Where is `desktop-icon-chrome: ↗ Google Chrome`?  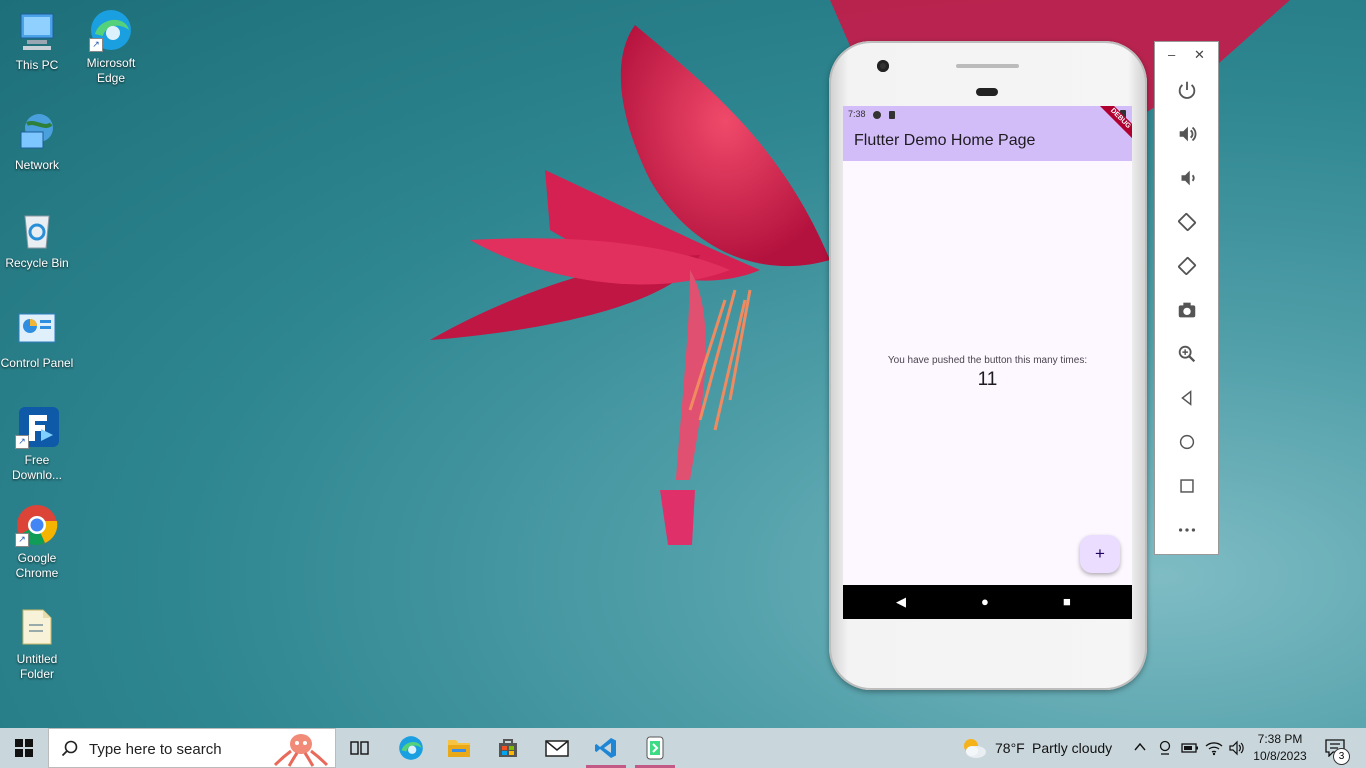 desktop-icon-chrome: ↗ Google Chrome is located at coordinates (37, 542).